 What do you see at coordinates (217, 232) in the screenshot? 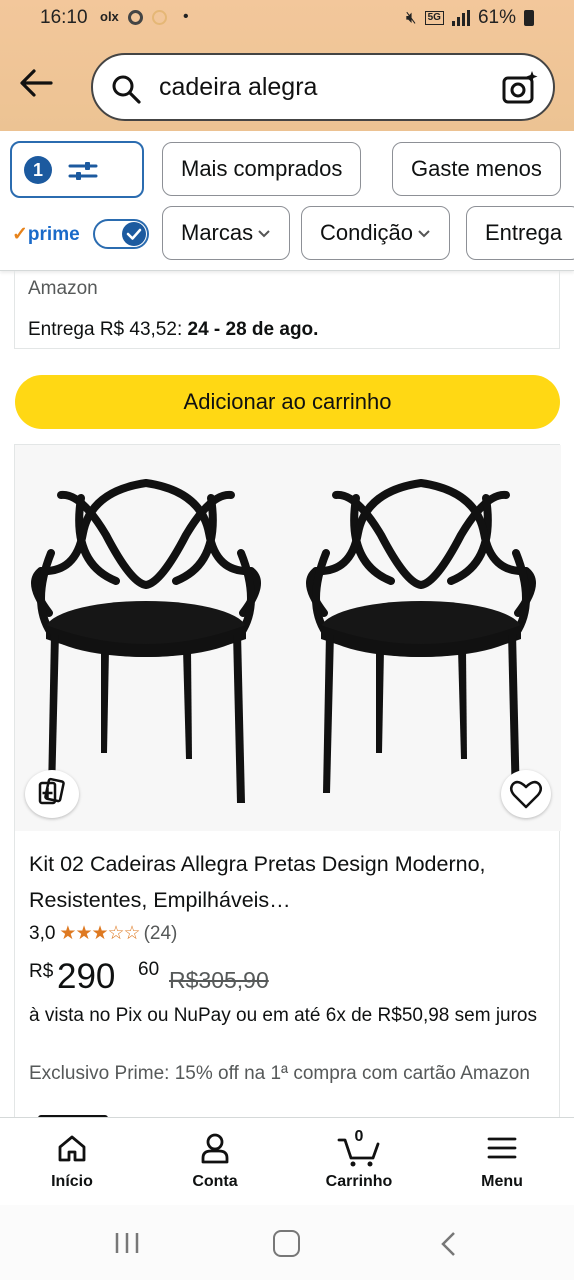
I see `chip-marcas-label: Marcas` at bounding box center [217, 232].